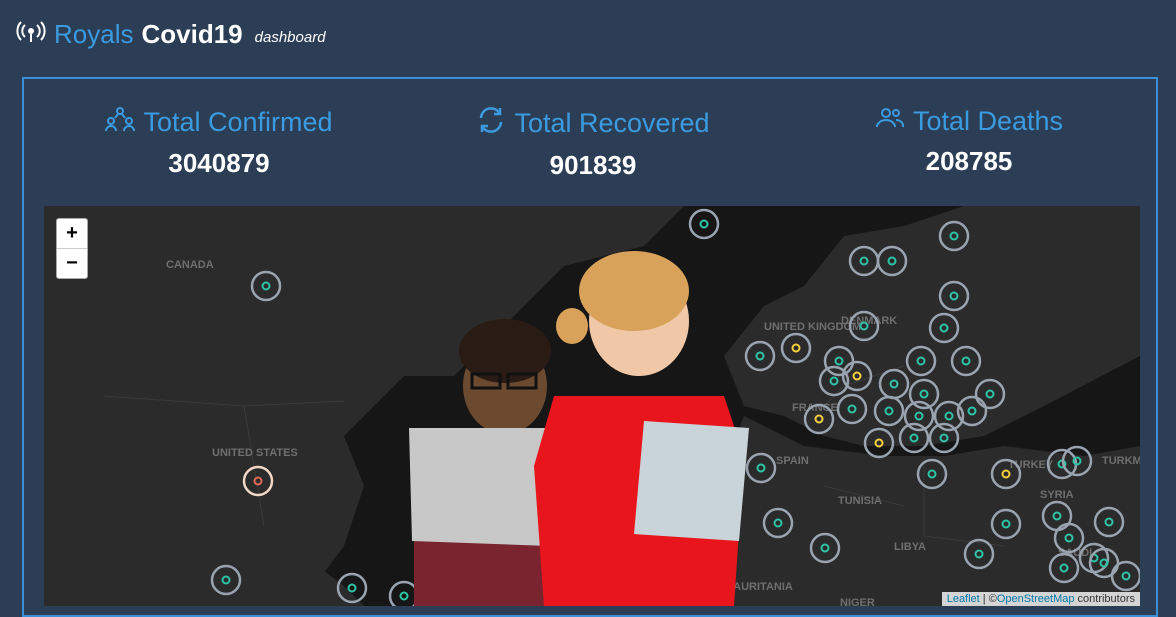  Describe the element at coordinates (963, 599) in the screenshot. I see `leaflet-link: Leaflet` at that location.